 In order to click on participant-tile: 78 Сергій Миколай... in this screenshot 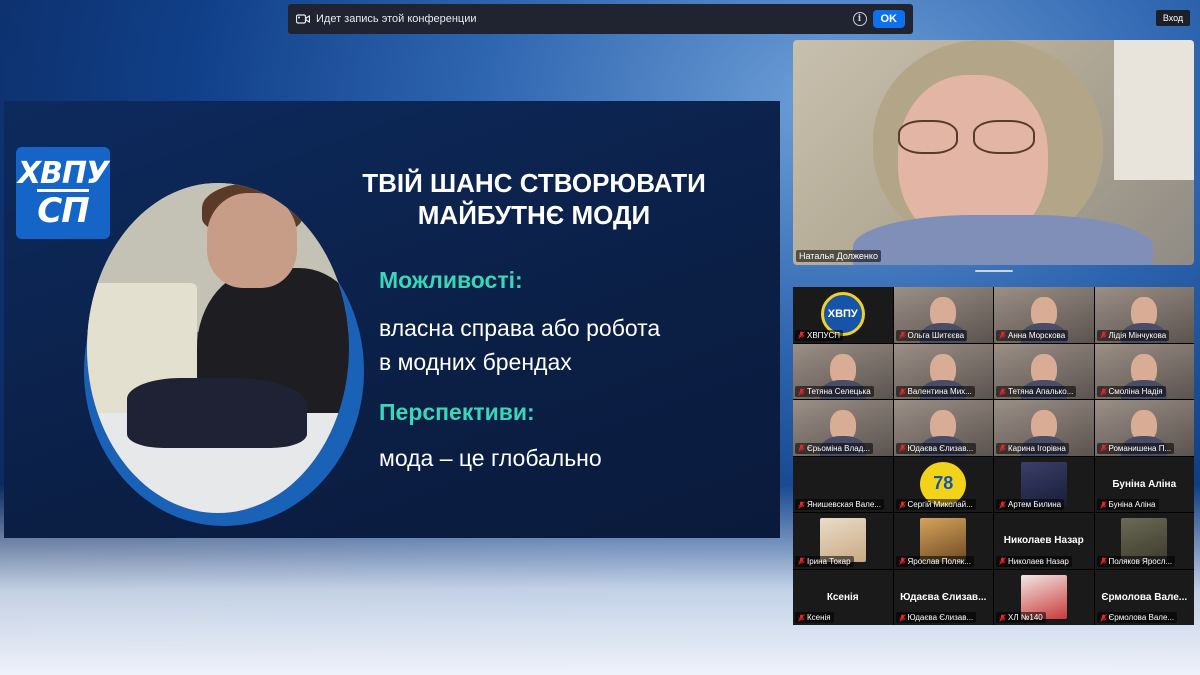, I will do `click(943, 484)`.